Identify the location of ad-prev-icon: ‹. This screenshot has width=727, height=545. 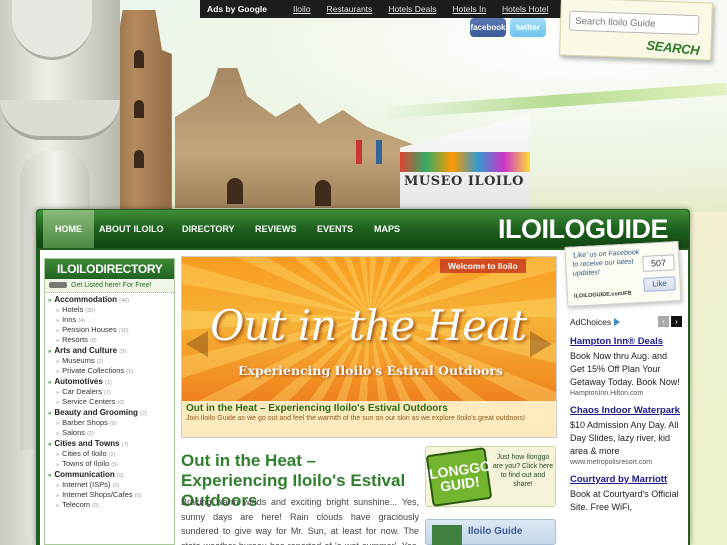
(663, 321).